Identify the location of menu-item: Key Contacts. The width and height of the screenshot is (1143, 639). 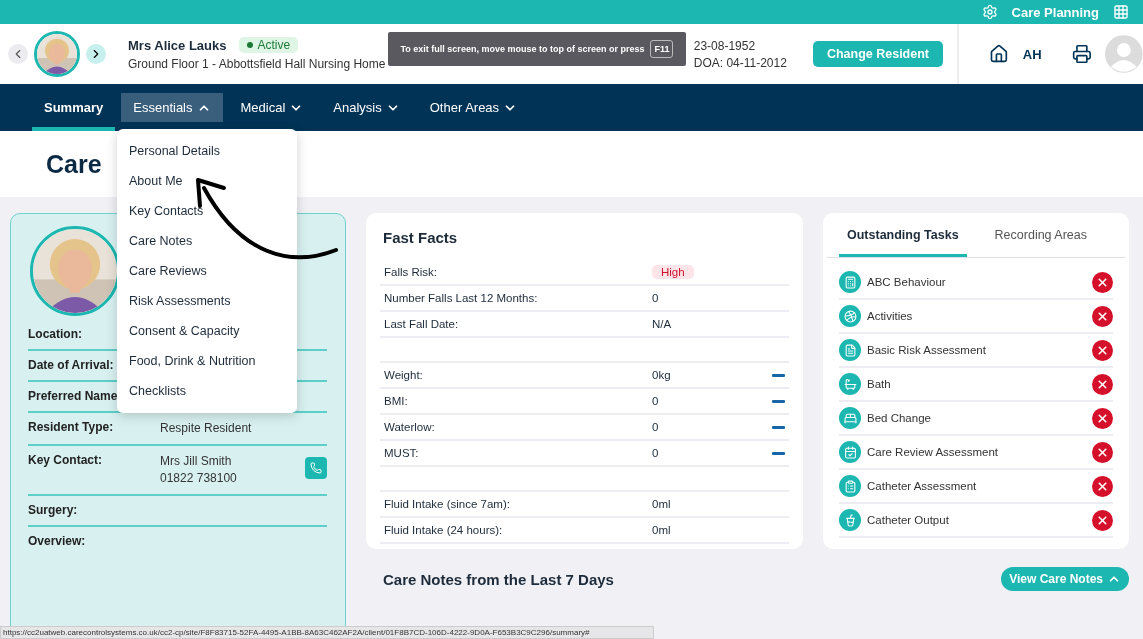
(207, 211).